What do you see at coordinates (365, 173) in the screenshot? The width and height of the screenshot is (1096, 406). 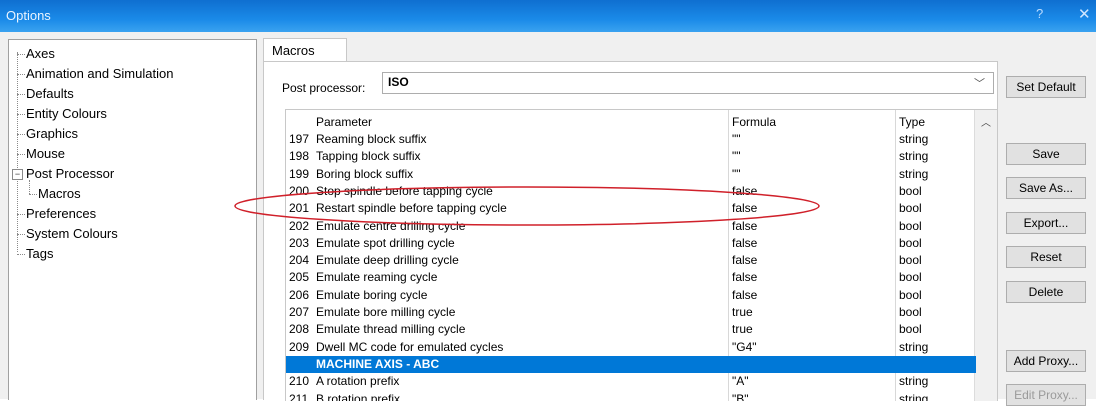 I see `parameter-cell: Boring block suffix` at bounding box center [365, 173].